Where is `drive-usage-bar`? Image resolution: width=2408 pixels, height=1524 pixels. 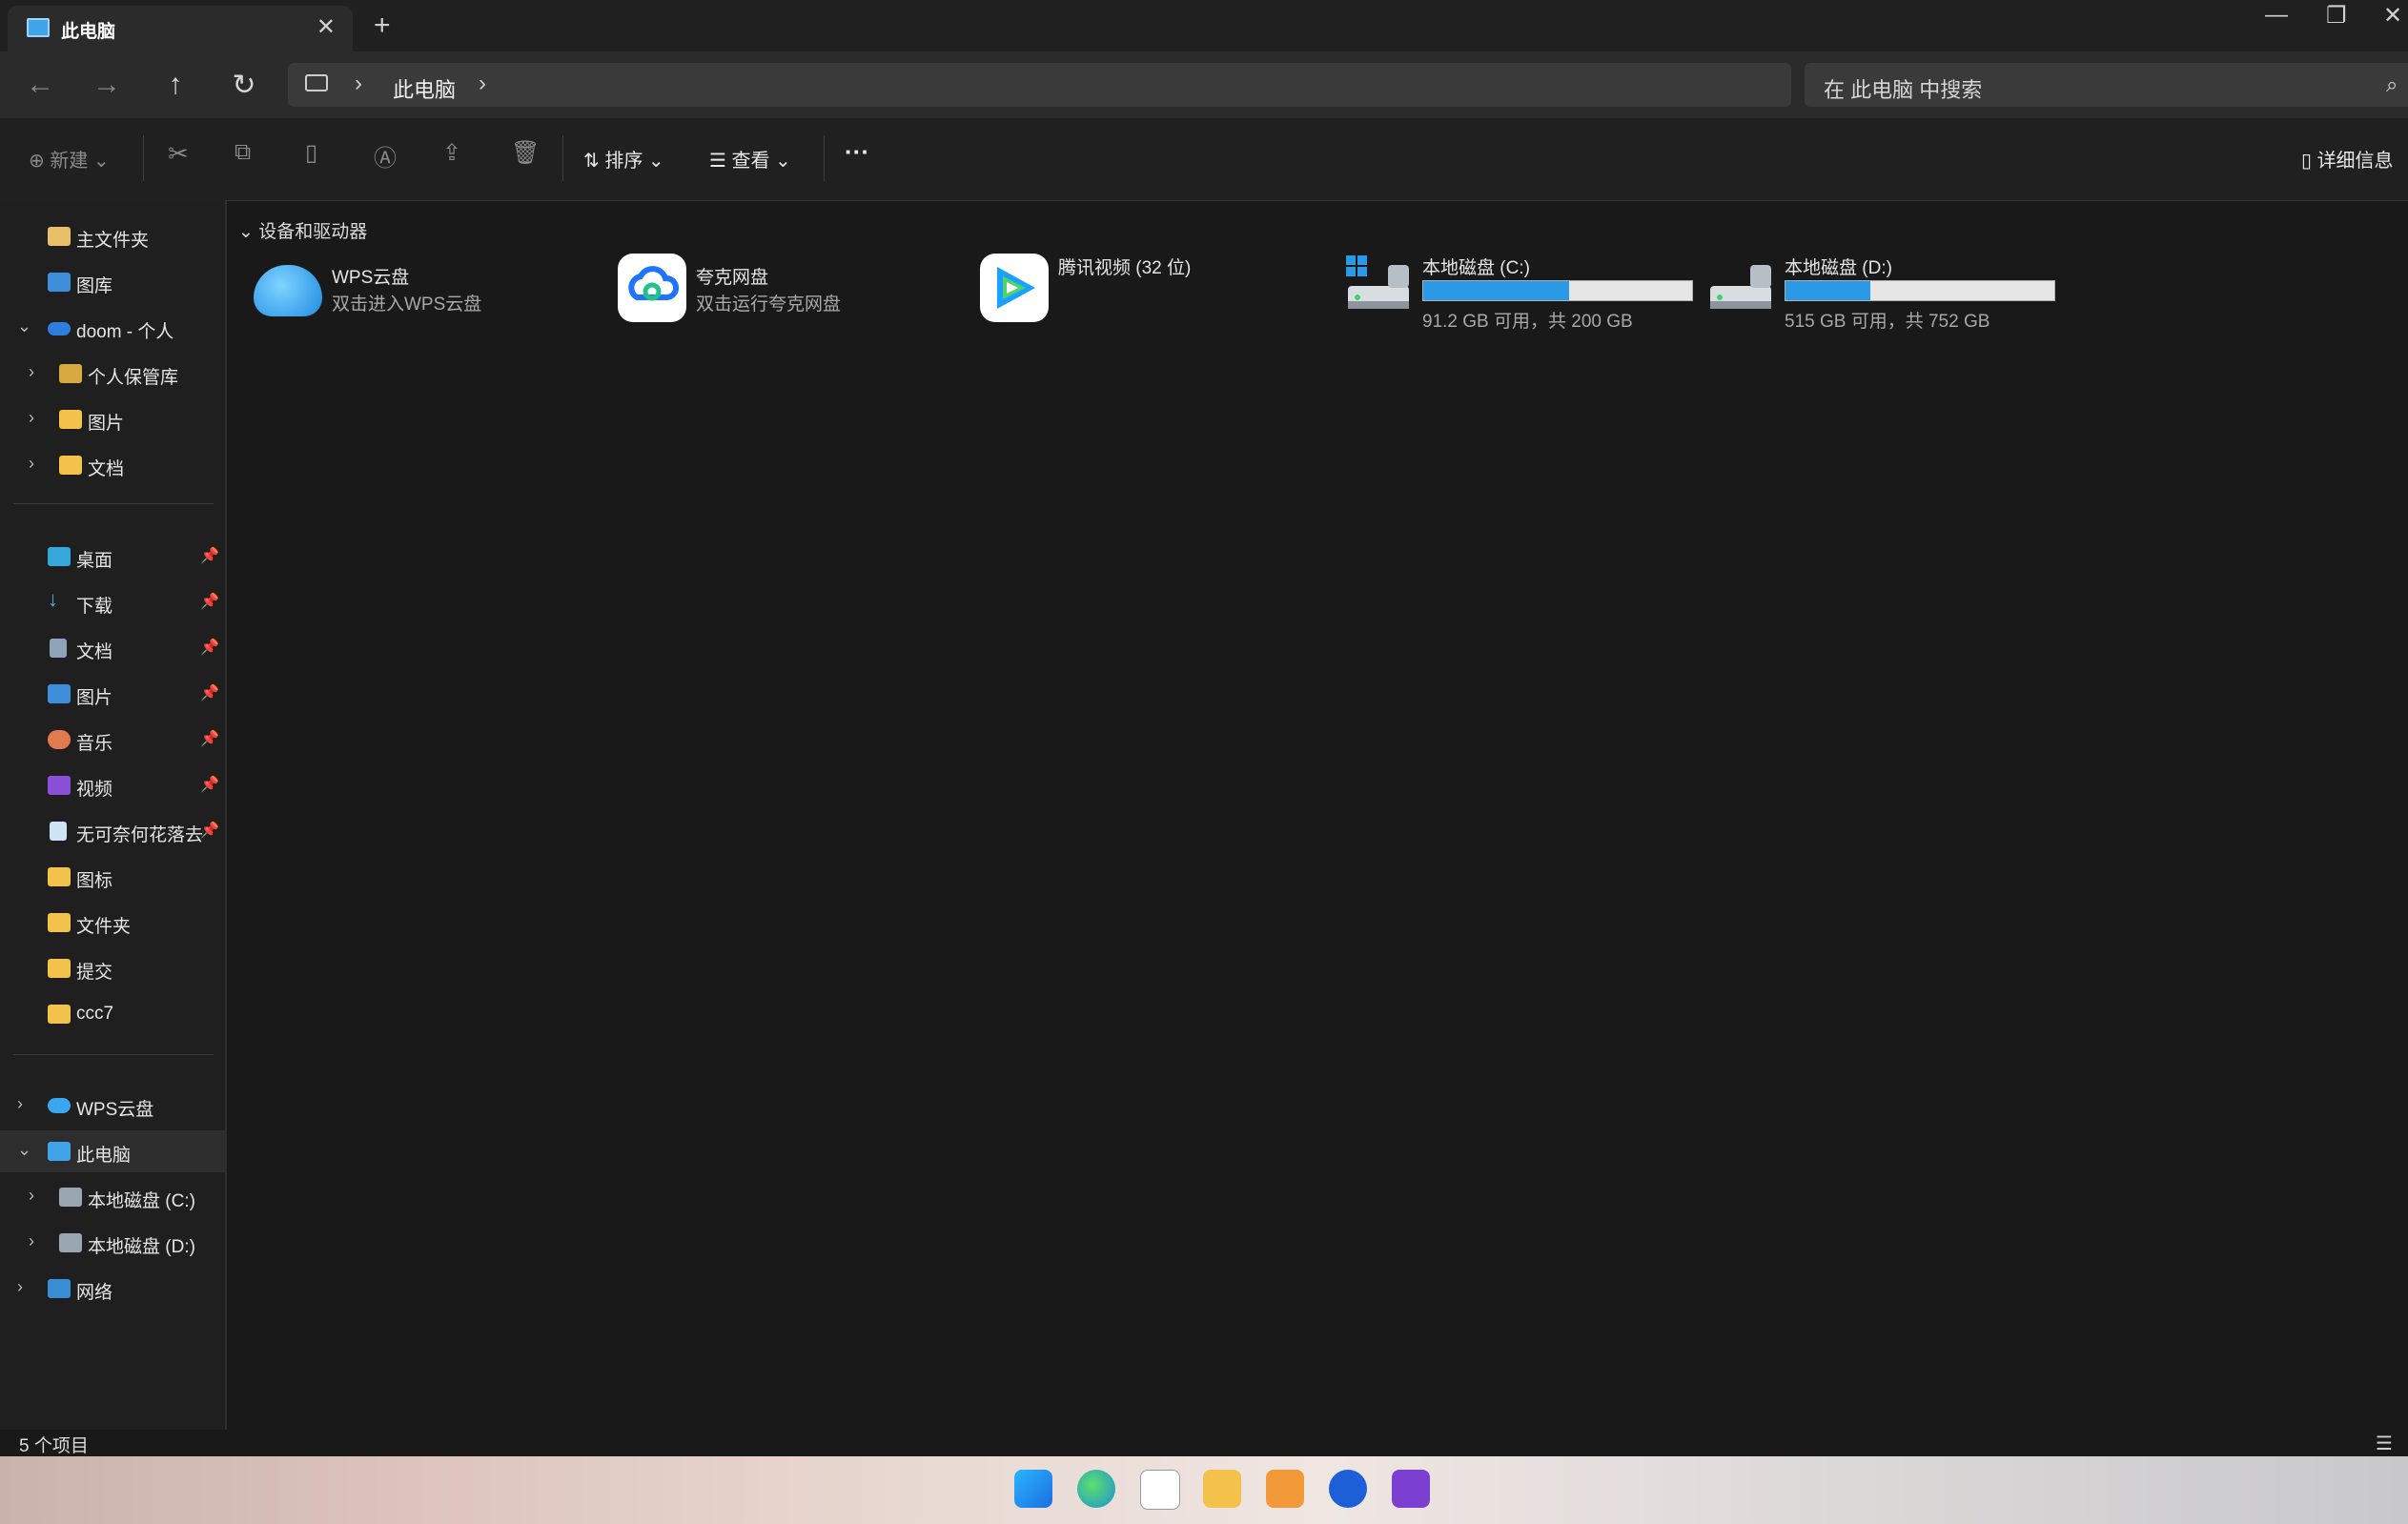
drive-usage-bar is located at coordinates (1557, 290).